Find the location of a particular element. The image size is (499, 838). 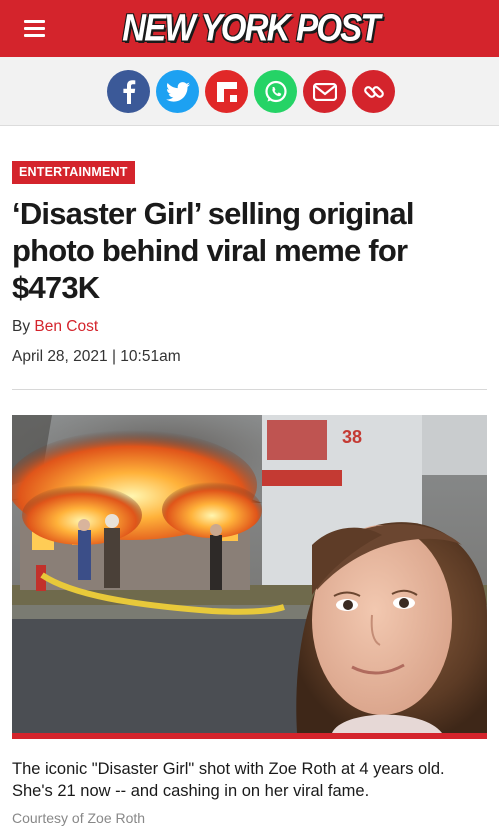

whatsapp-share-button is located at coordinates (275, 91).